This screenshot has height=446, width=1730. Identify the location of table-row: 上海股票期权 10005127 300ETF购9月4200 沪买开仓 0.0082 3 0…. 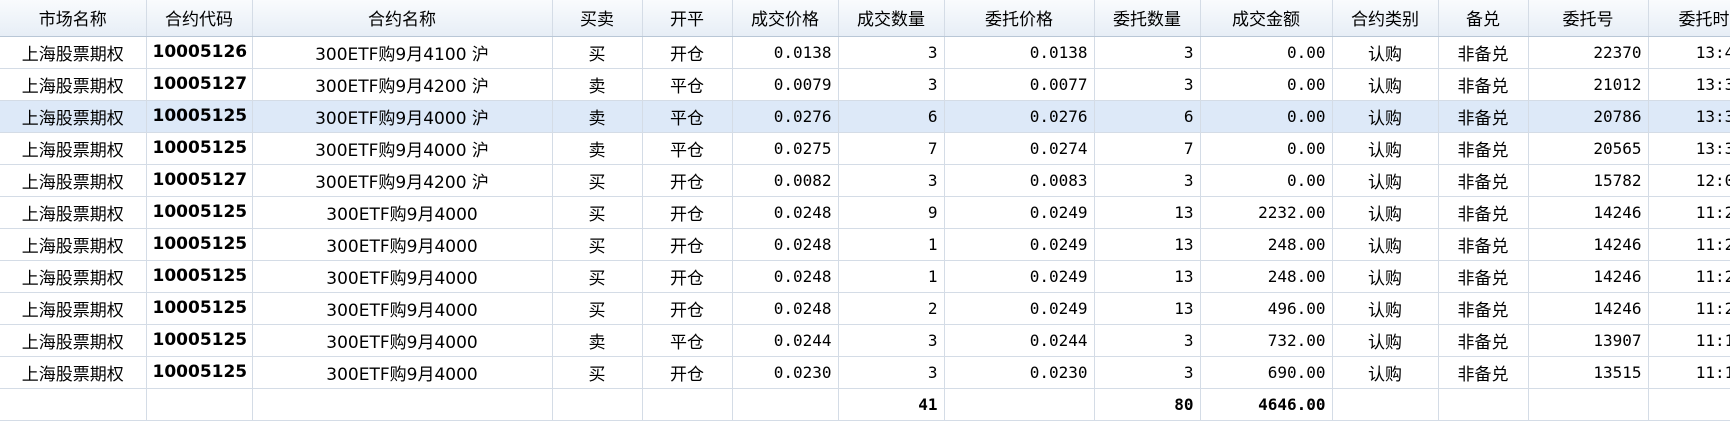
(865, 180).